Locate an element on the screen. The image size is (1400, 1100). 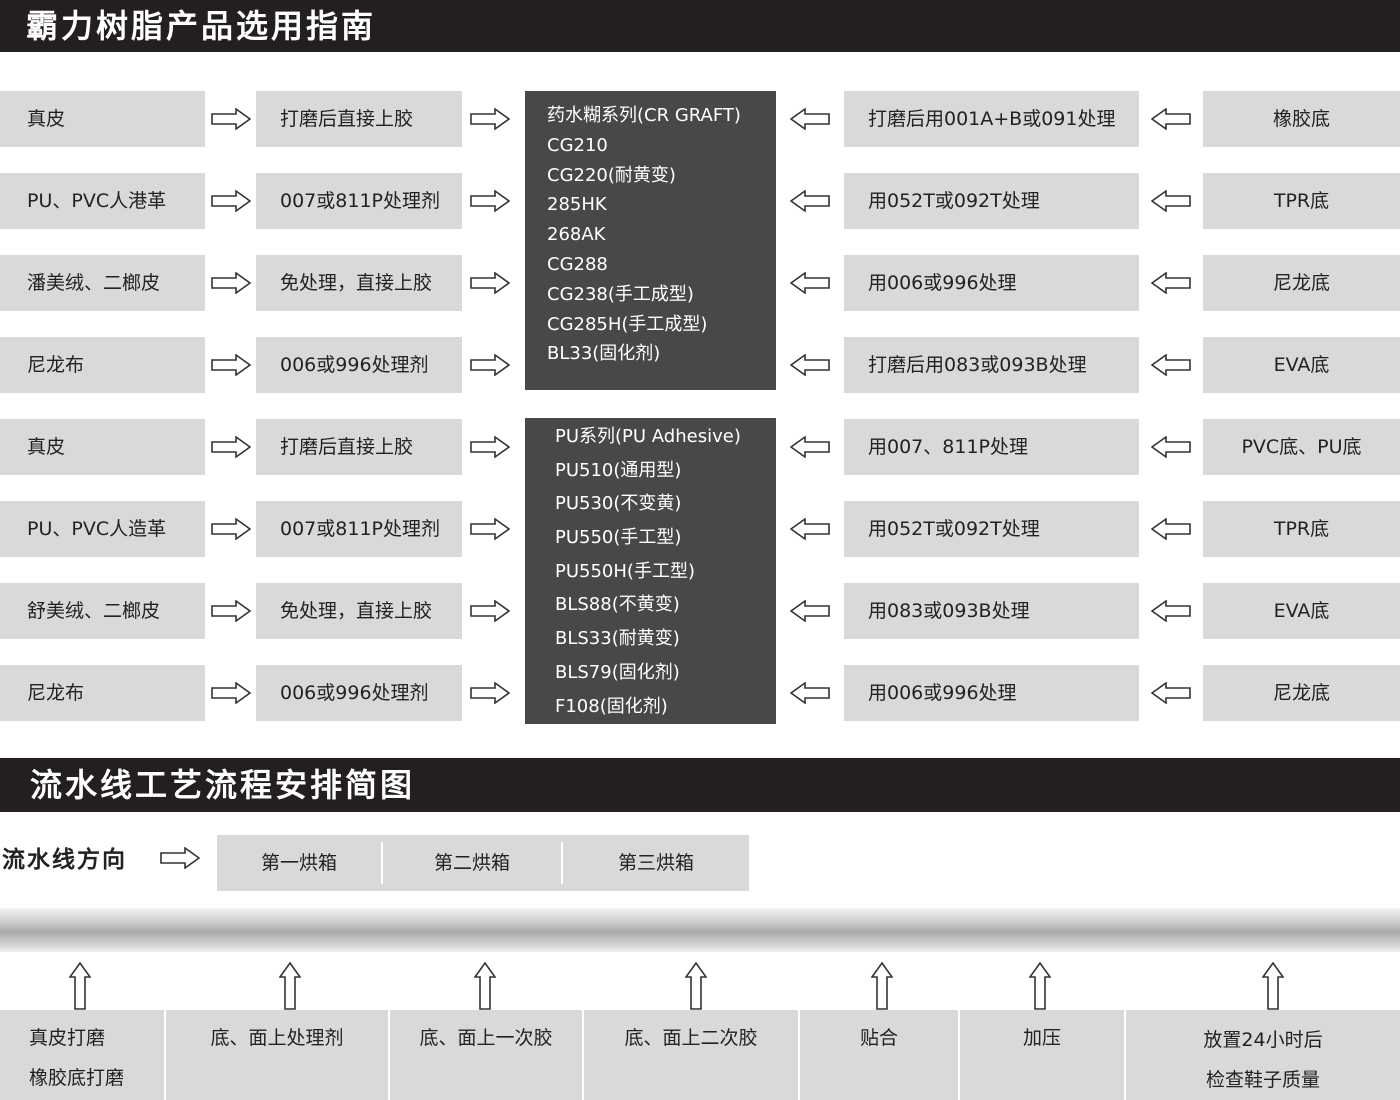
product-item: CG288 is located at coordinates (577, 264).